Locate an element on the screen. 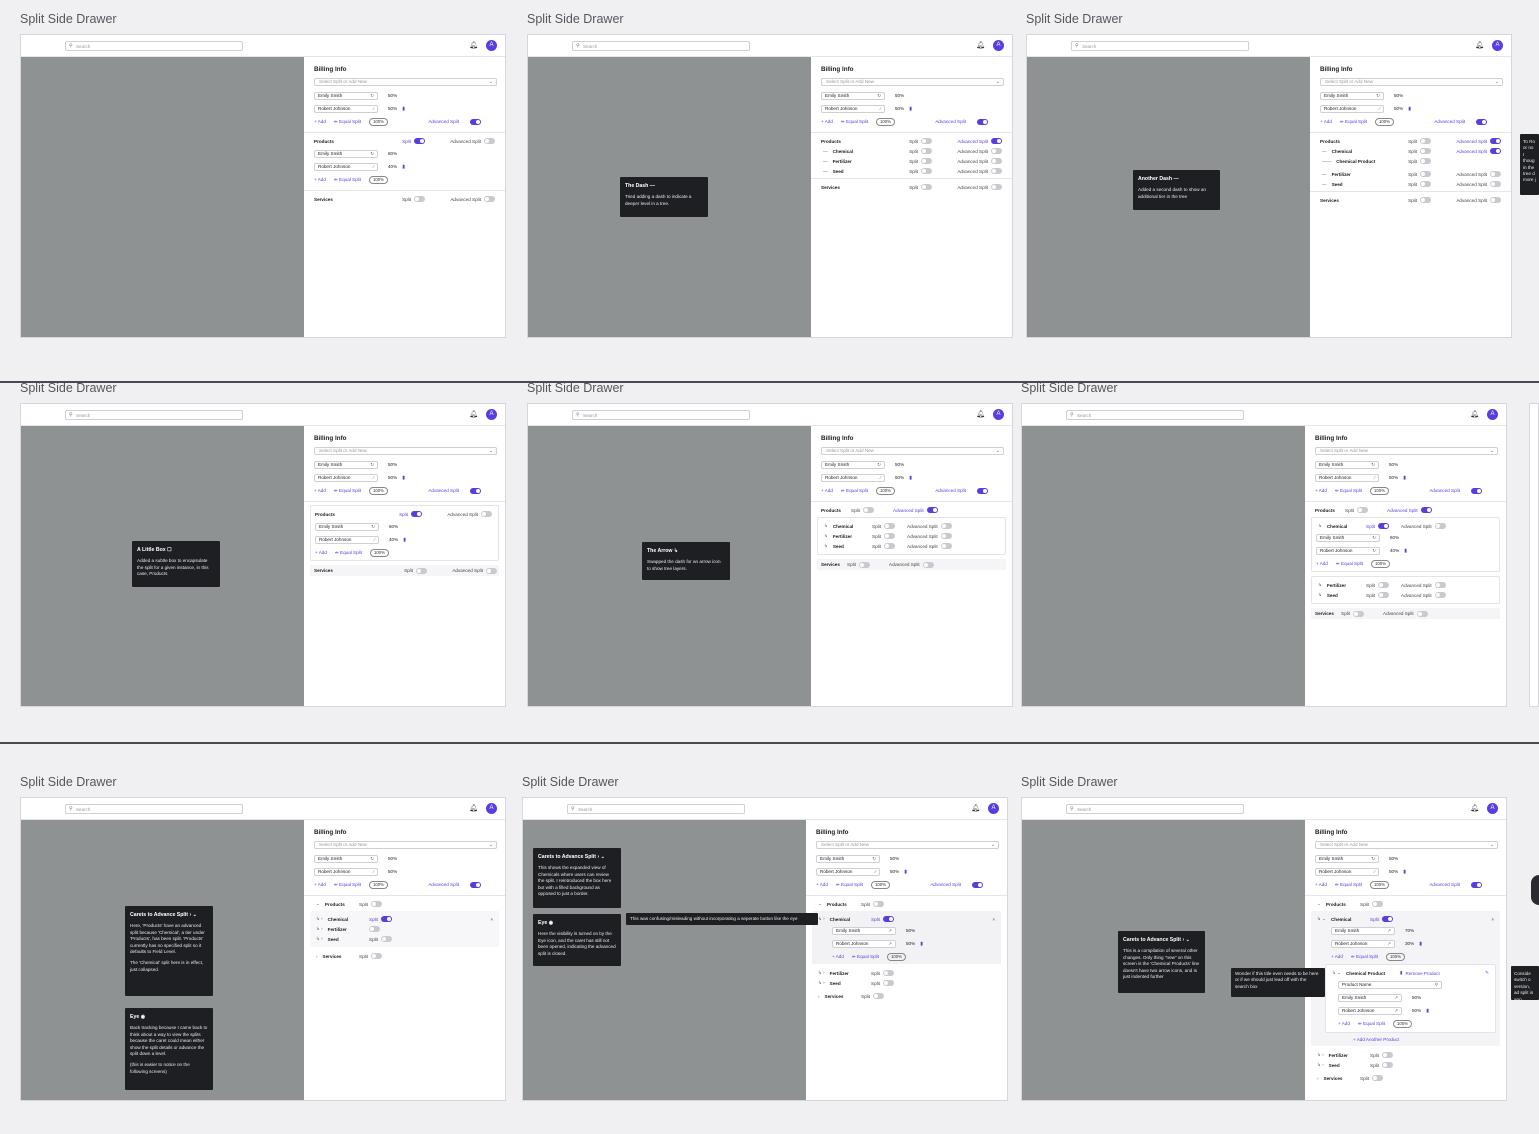 Image resolution: width=1539 pixels, height=1134 pixels. percent: 60% is located at coordinates (392, 153).